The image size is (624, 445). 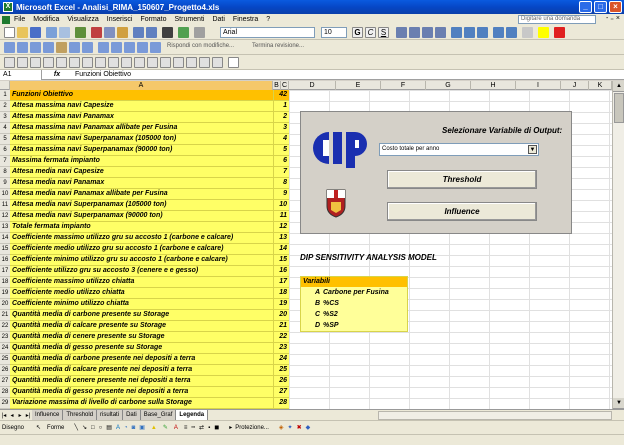 I want to click on tab-base-graf: Base_Graf, so click(x=158, y=415).